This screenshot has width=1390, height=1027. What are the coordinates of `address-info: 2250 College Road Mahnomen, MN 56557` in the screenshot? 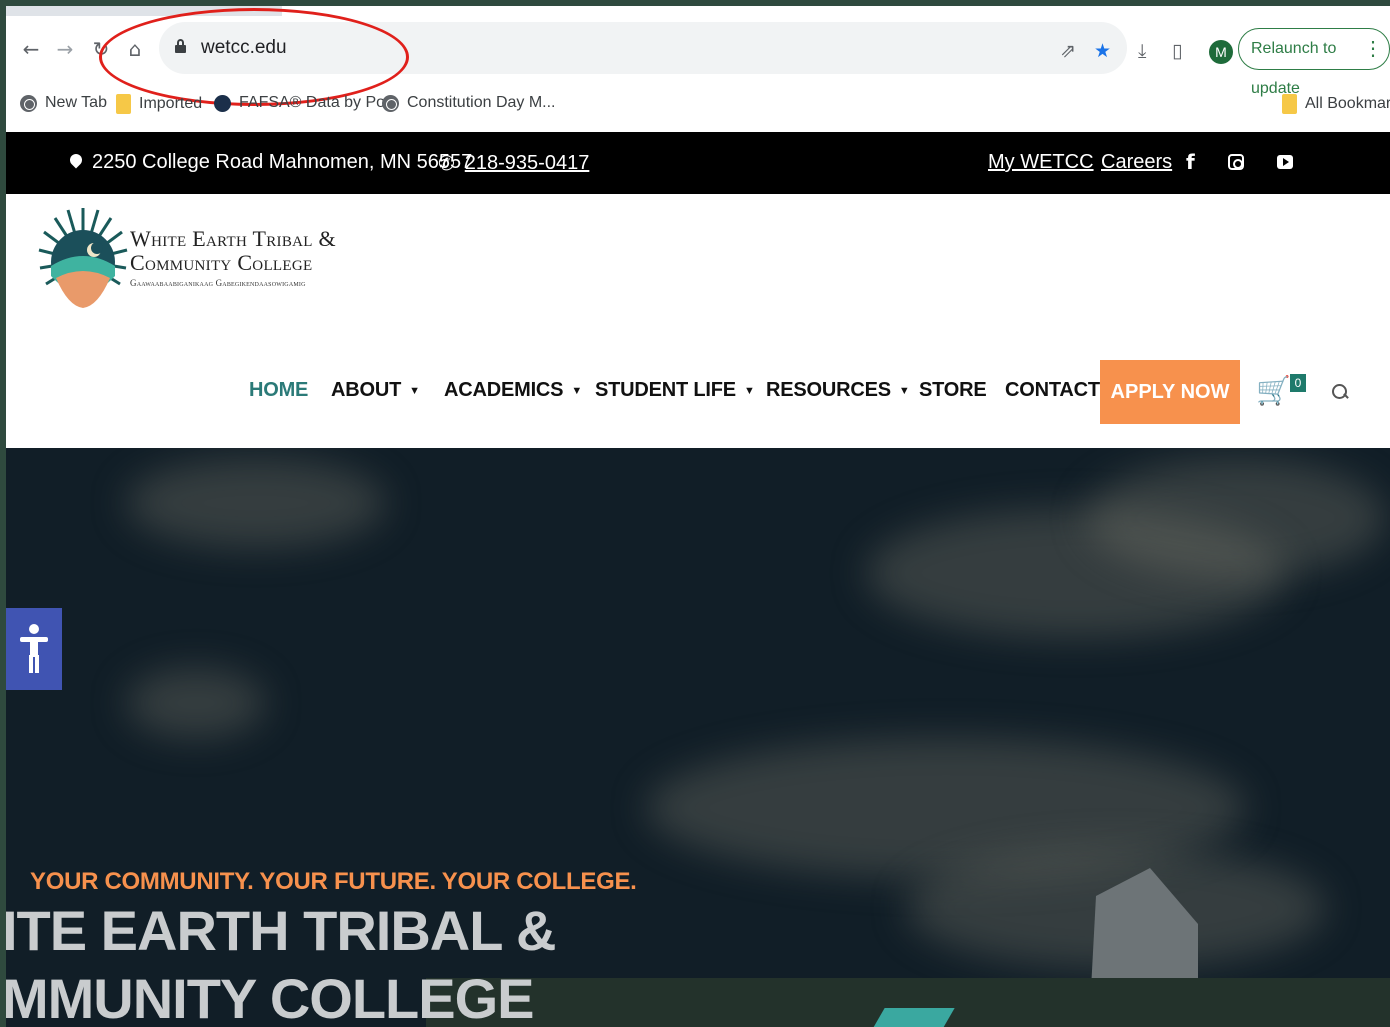 It's located at (271, 162).